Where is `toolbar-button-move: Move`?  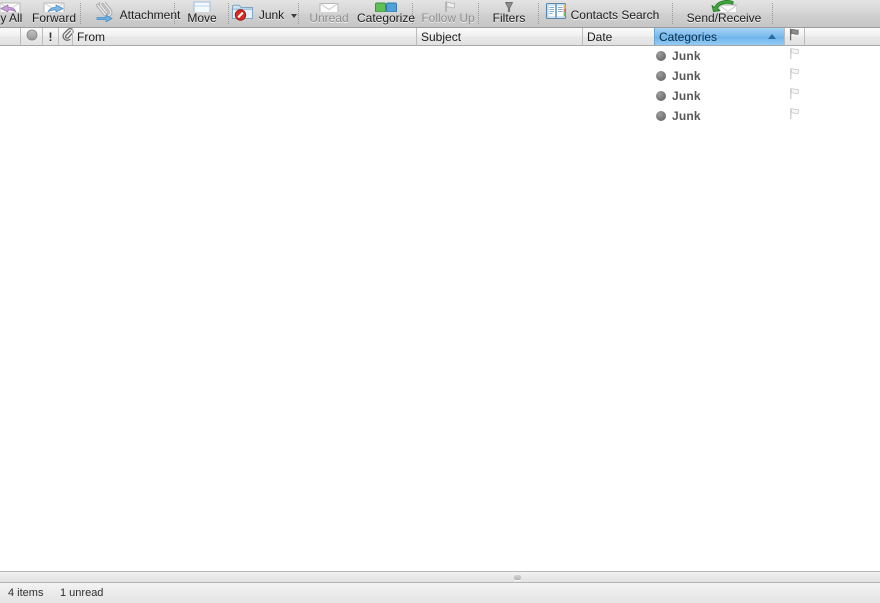
toolbar-button-move: Move is located at coordinates (202, 13).